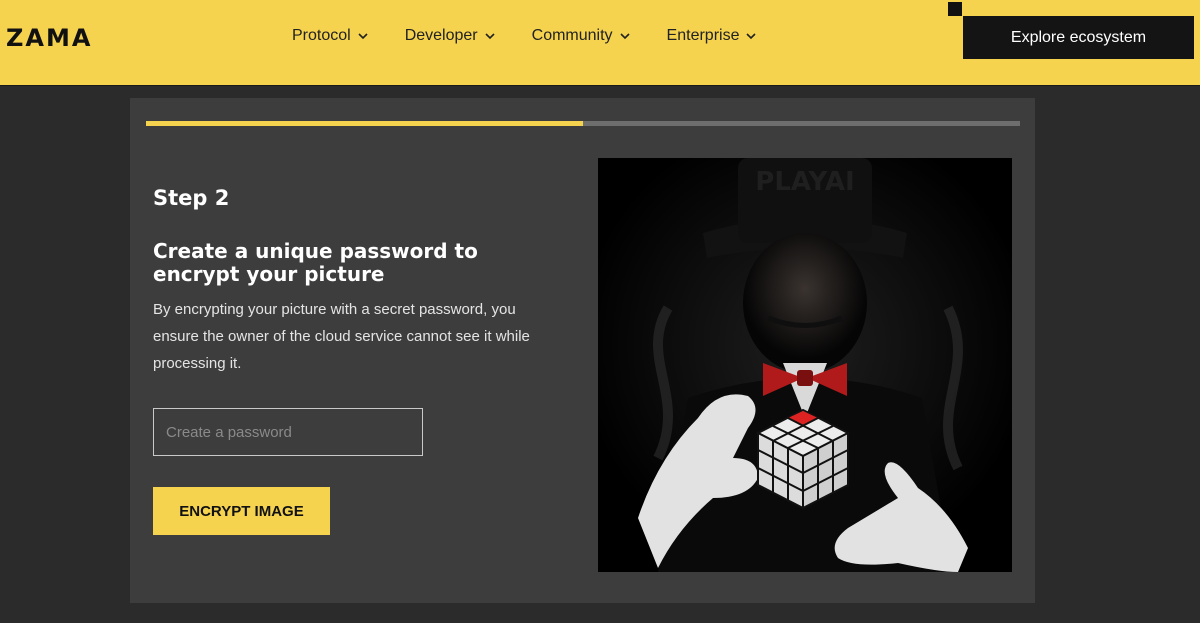  What do you see at coordinates (241, 511) in the screenshot?
I see `encrypt-image-button: ENCRYPT IMAGE` at bounding box center [241, 511].